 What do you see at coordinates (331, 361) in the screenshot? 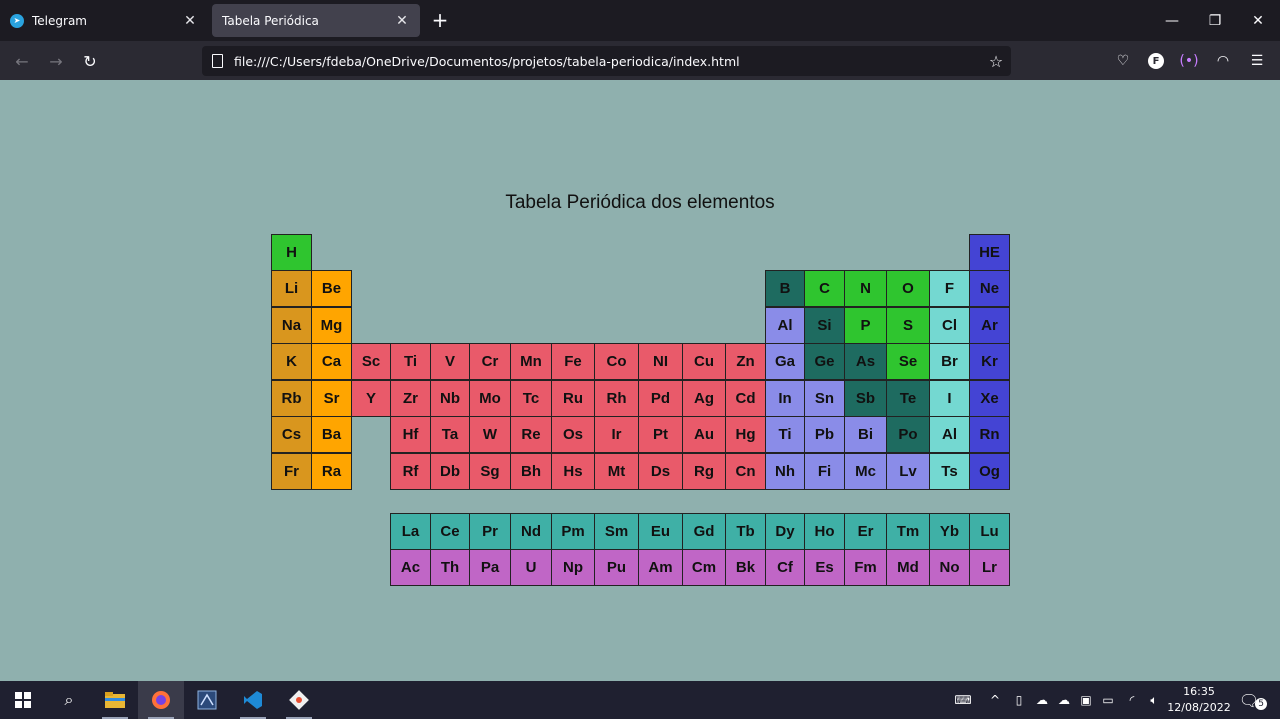
I see `element-cell-ca: Ca` at bounding box center [331, 361].